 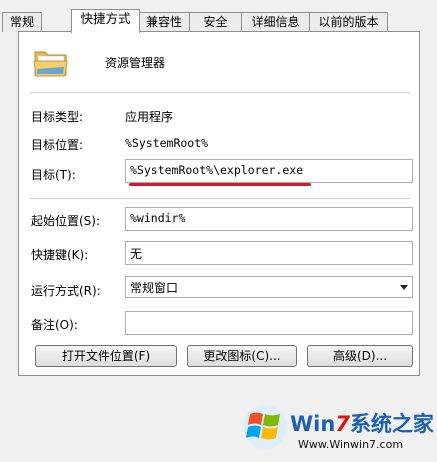 I want to click on watermark-cn: 系统之家, so click(x=391, y=424).